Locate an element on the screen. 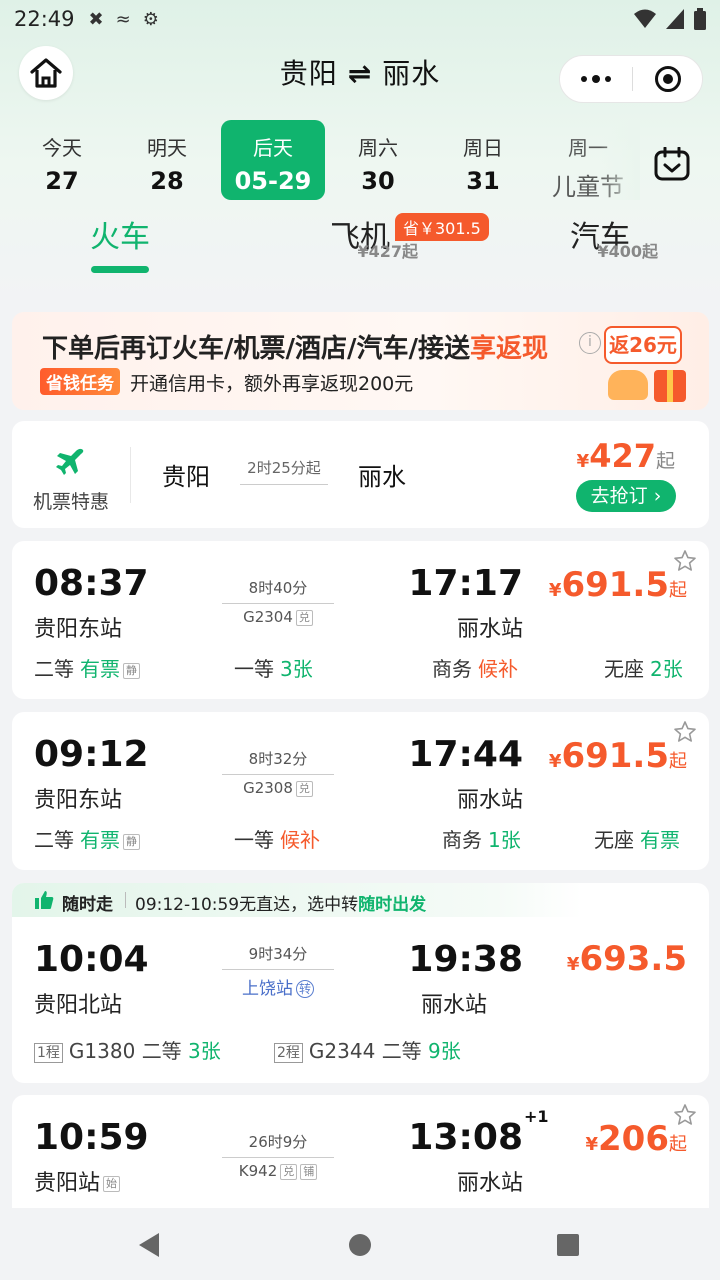 The height and width of the screenshot is (1280, 720). date-item-today: 今天 27 is located at coordinates (62, 160).